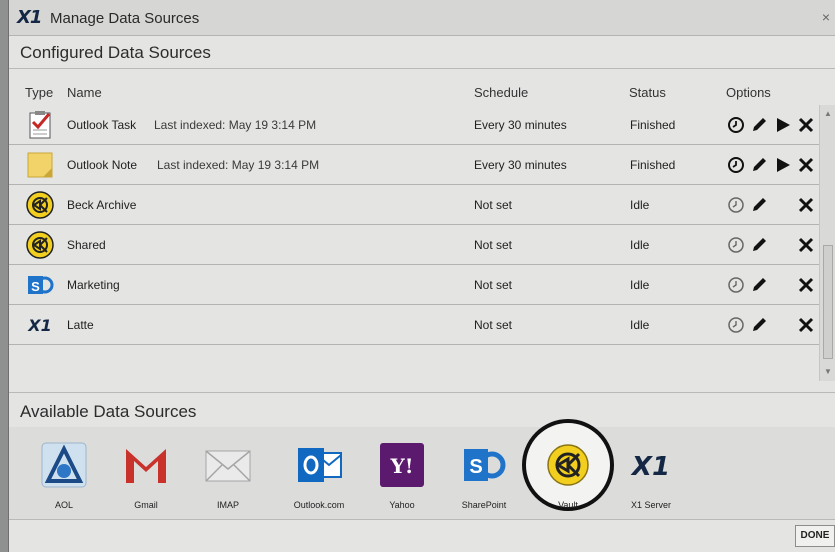 This screenshot has height=552, width=835. I want to click on source-tile-imap: IMAP, so click(228, 475).